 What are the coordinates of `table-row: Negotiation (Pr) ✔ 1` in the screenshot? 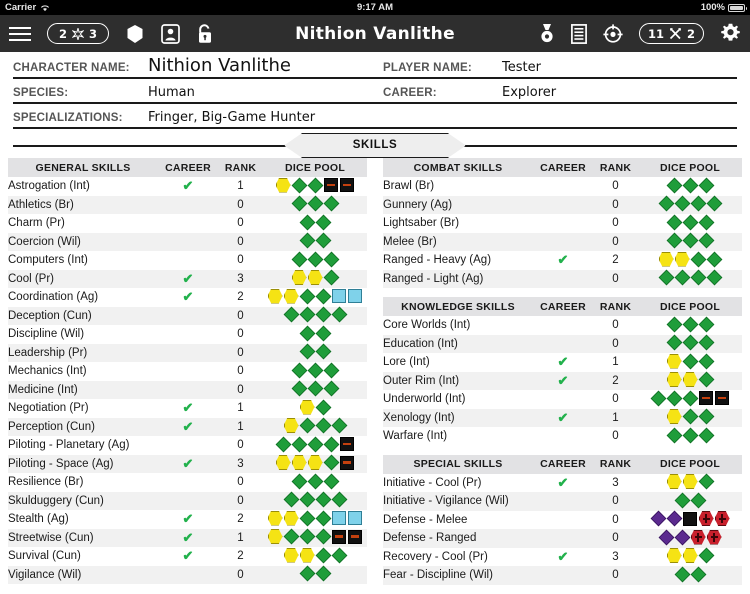 It's located at (187, 408).